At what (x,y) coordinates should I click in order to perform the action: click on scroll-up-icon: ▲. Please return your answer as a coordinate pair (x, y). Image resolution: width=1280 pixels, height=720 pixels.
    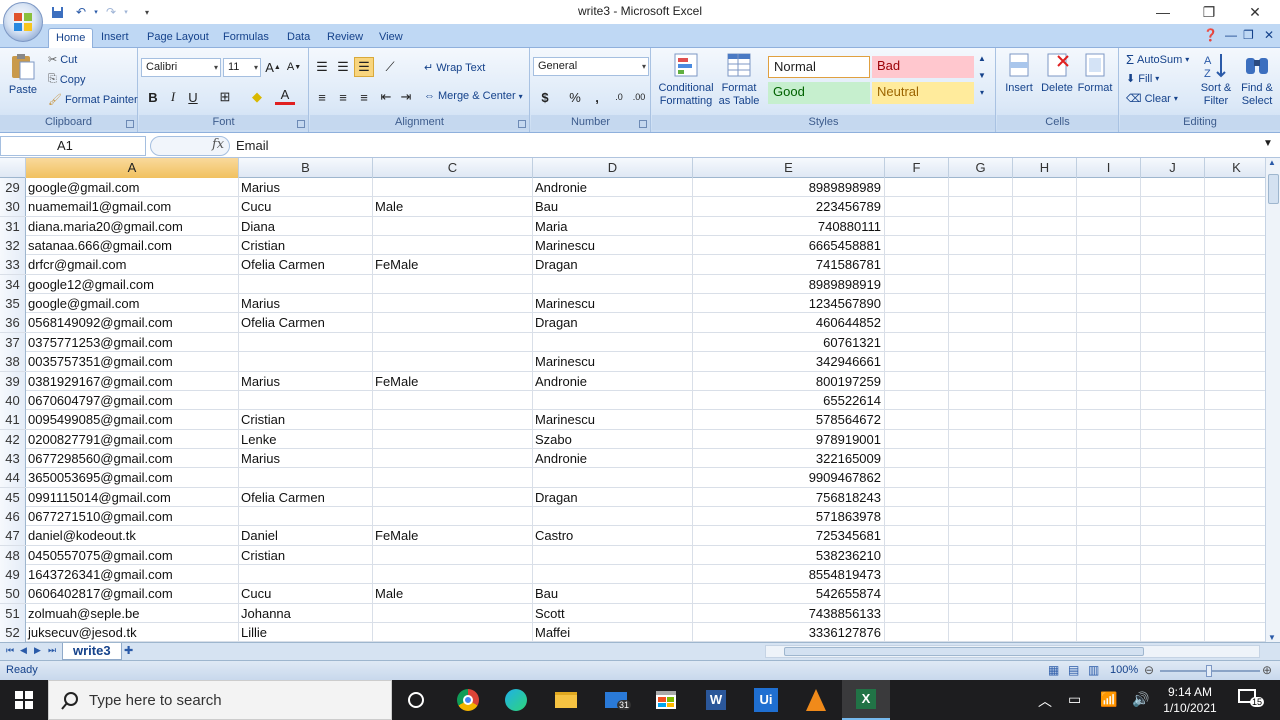
    Looking at the image, I should click on (1272, 162).